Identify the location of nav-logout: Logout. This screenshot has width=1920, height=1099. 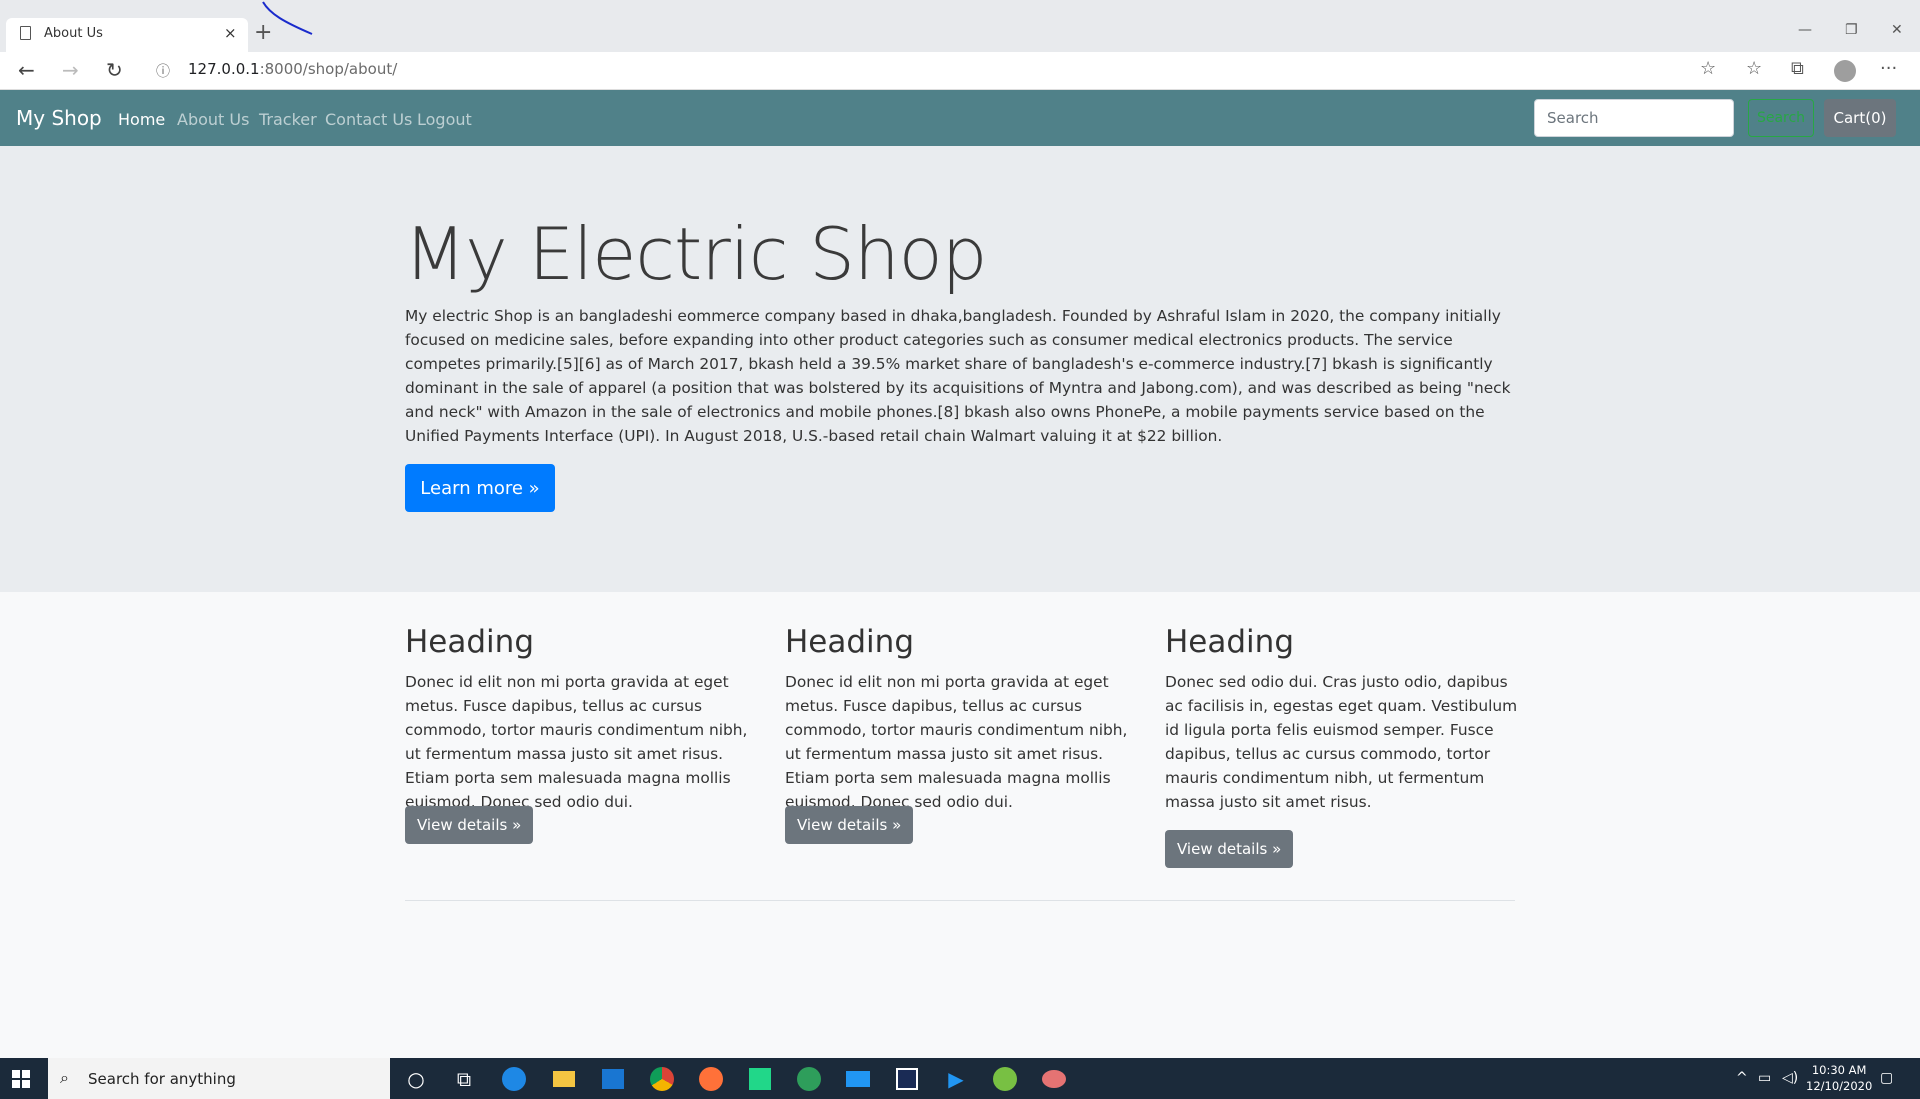
(444, 119).